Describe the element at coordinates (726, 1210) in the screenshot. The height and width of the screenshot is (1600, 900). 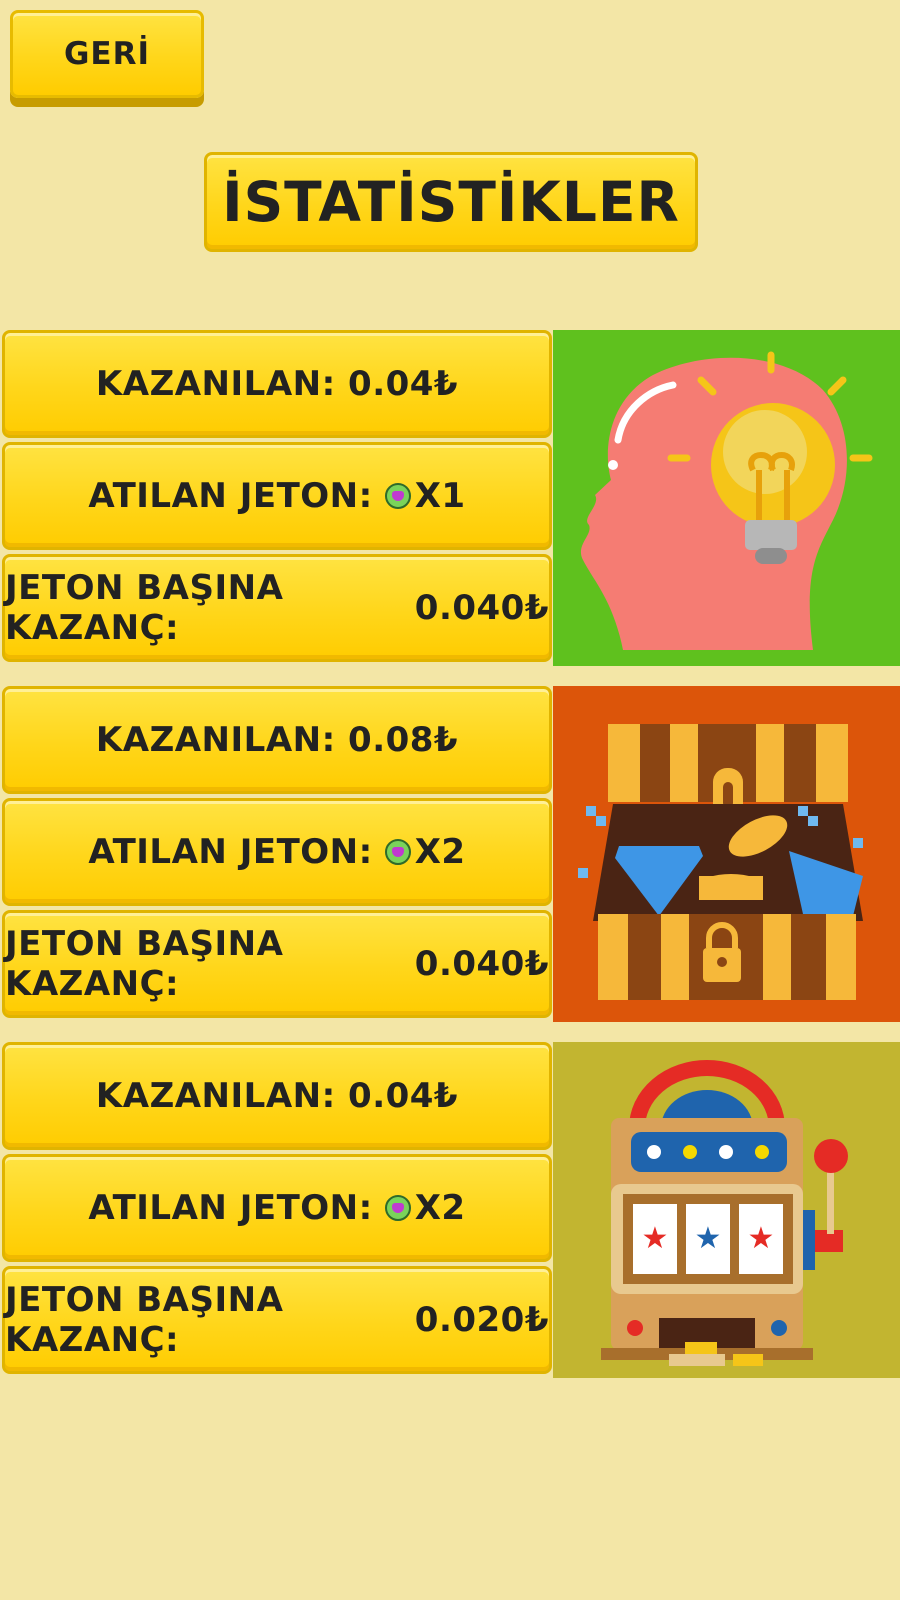
I see `slot-machine-icon: ★ ★ ★` at that location.